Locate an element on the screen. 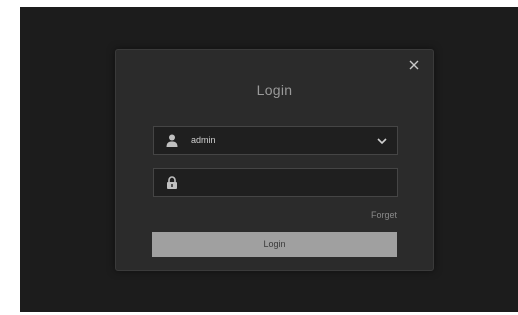 This screenshot has height=315, width=518. username-value: admin is located at coordinates (203, 140).